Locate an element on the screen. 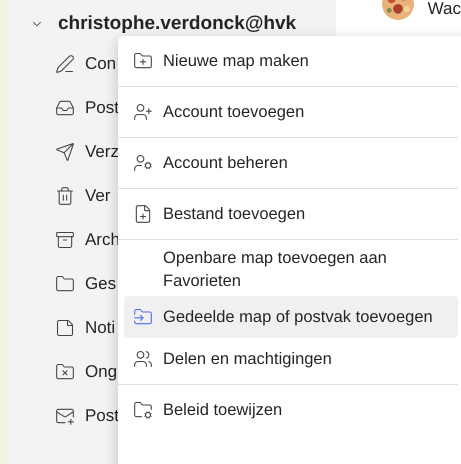 This screenshot has width=461, height=464. archive-gear-icon is located at coordinates (143, 410).